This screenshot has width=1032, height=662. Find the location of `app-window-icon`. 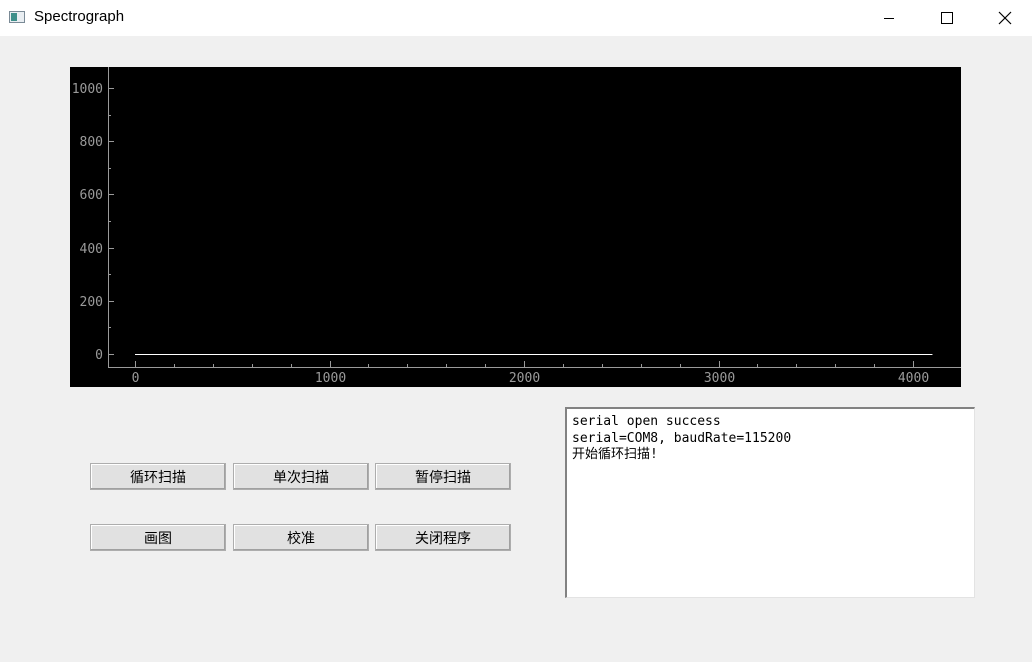

app-window-icon is located at coordinates (17, 17).